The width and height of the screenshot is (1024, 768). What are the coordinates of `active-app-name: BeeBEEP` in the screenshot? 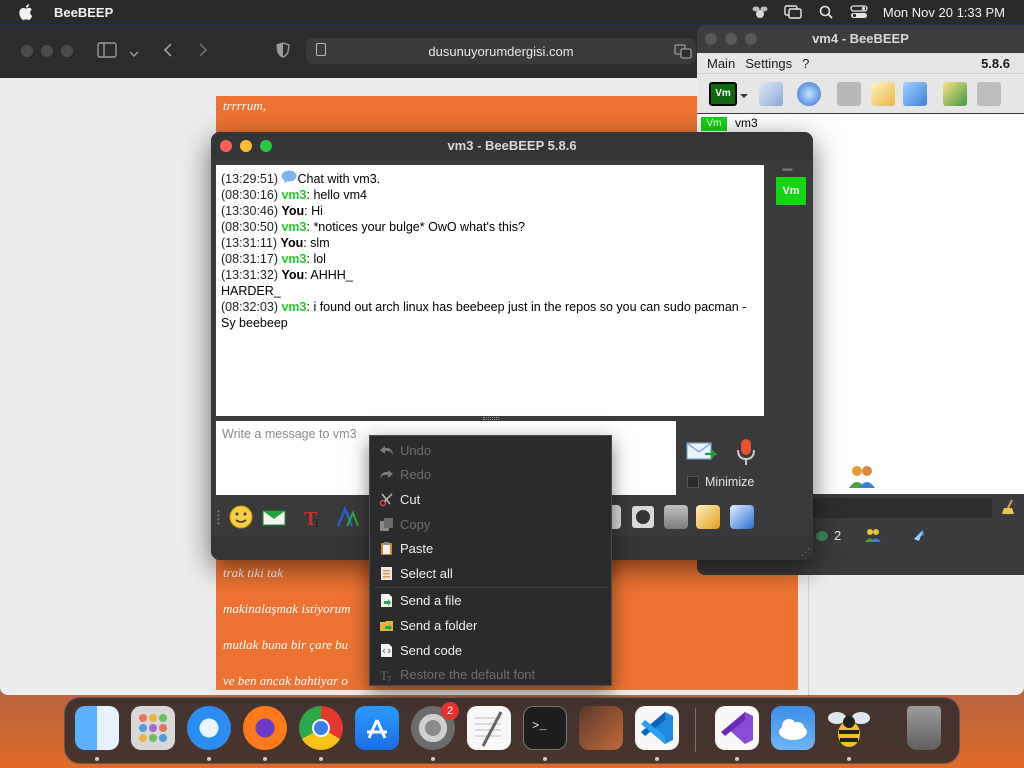 It's located at (83, 12).